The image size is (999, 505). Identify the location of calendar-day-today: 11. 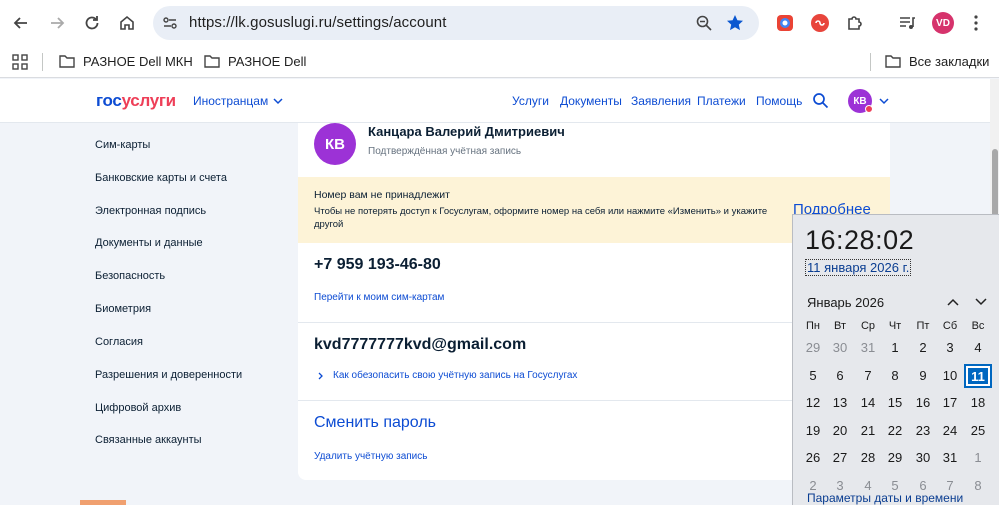
(978, 375).